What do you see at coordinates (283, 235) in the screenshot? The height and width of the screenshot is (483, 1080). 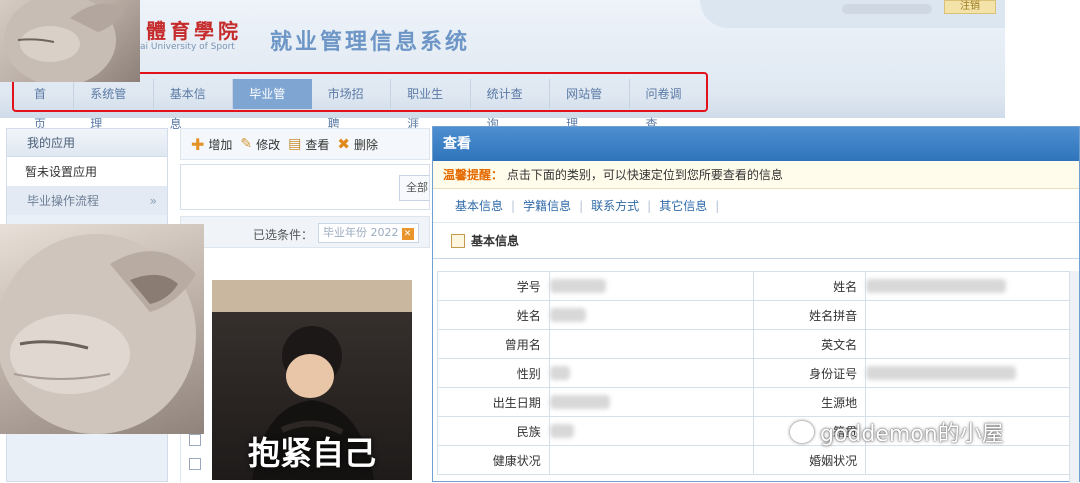 I see `selected-conditions-label: 已选条件：` at bounding box center [283, 235].